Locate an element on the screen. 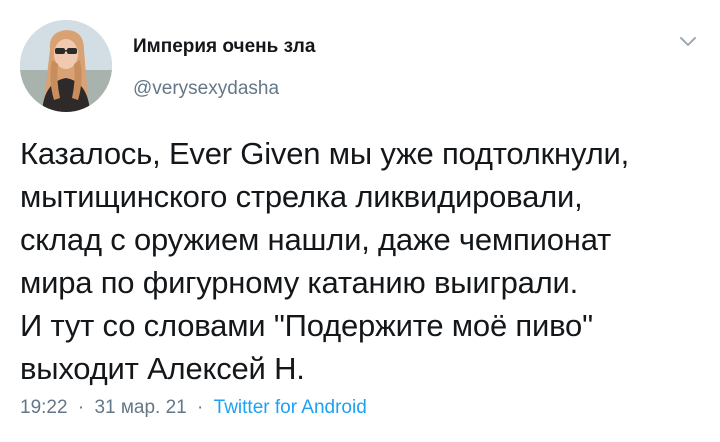 The width and height of the screenshot is (720, 442). tweet-date: 31 мар. 21 is located at coordinates (140, 407).